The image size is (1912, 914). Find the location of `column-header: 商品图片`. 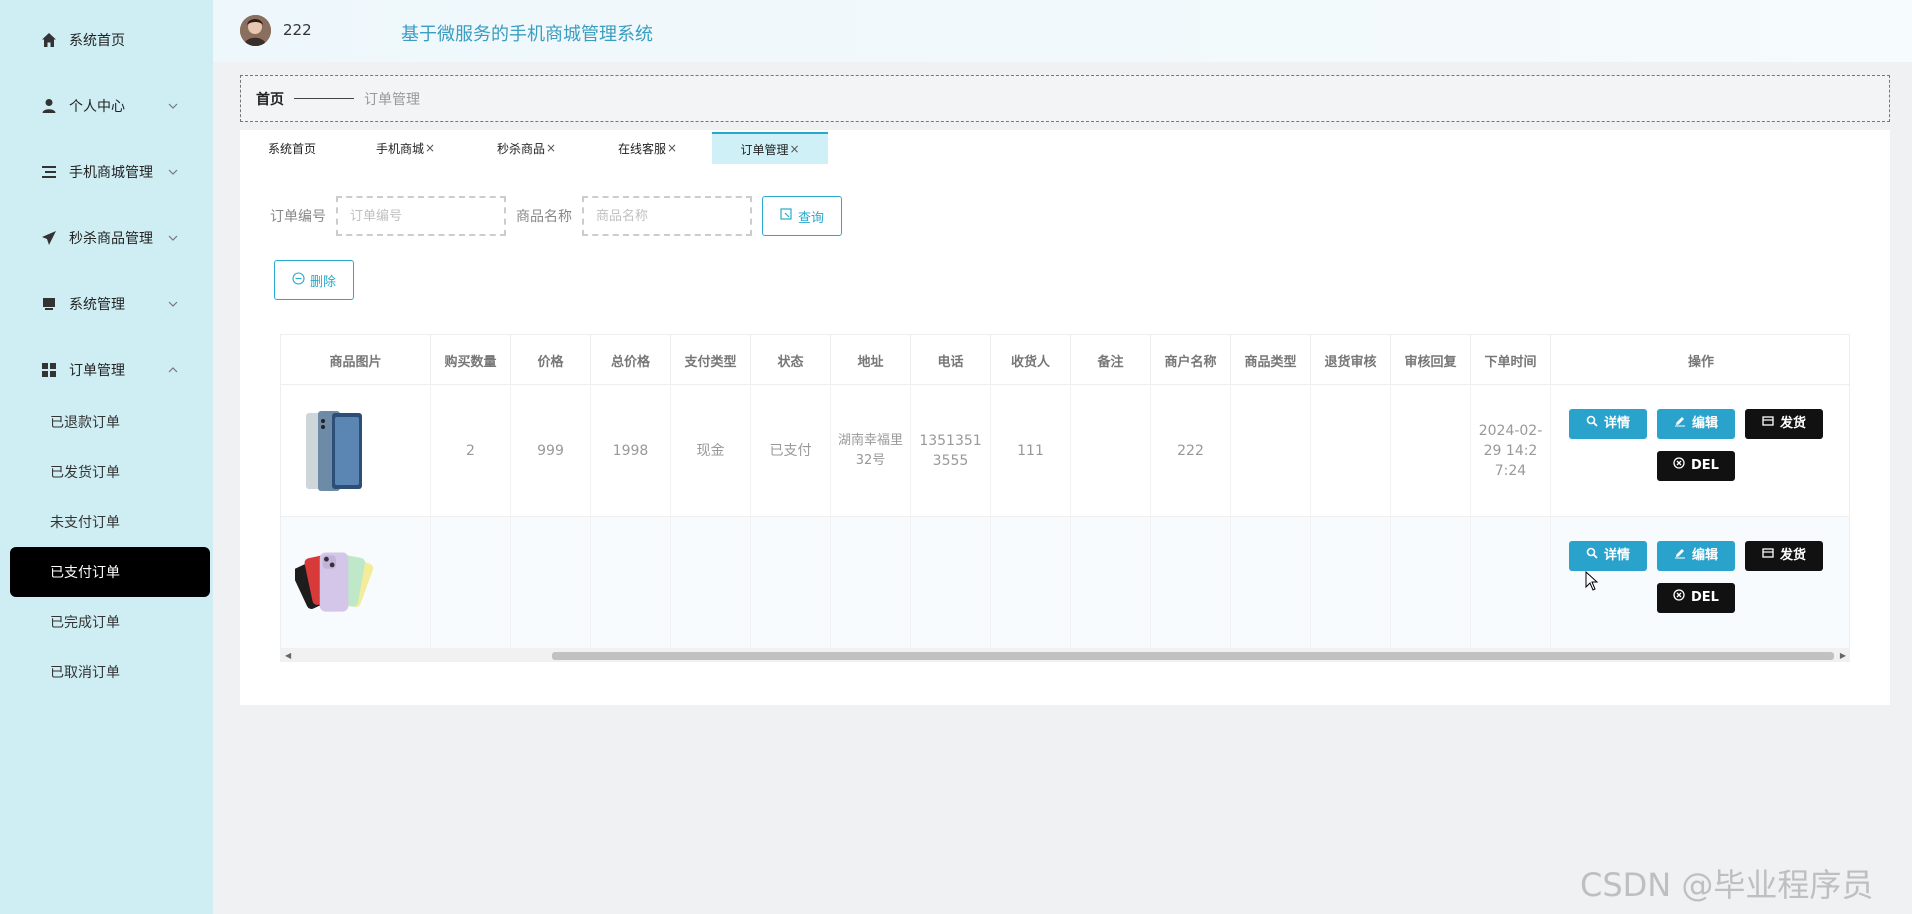

column-header: 商品图片 is located at coordinates (356, 360).